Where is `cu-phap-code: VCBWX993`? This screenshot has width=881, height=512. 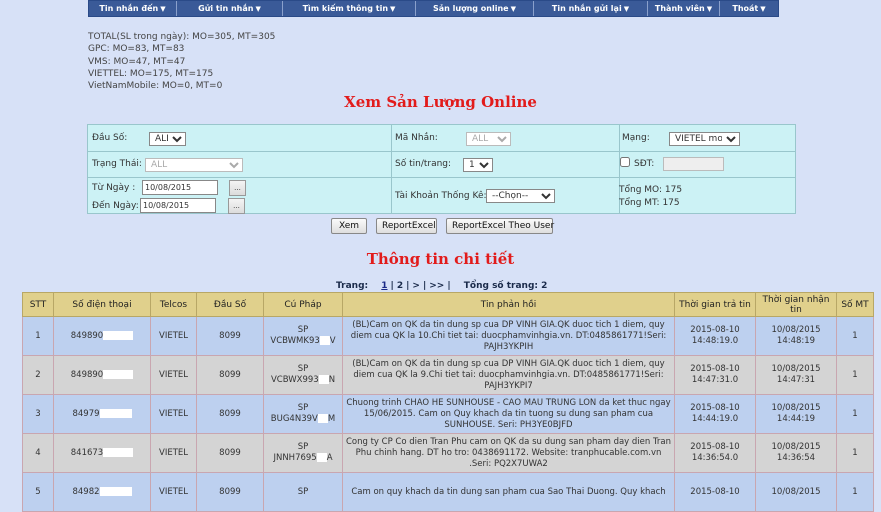
cu-phap-code: VCBWX993 is located at coordinates (294, 380).